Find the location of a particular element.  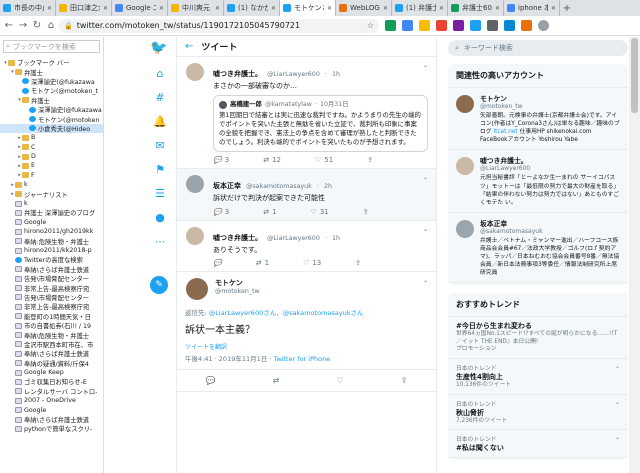

bookmark-item: ゴミ収集日お知らせ-E is located at coordinates (51, 381).